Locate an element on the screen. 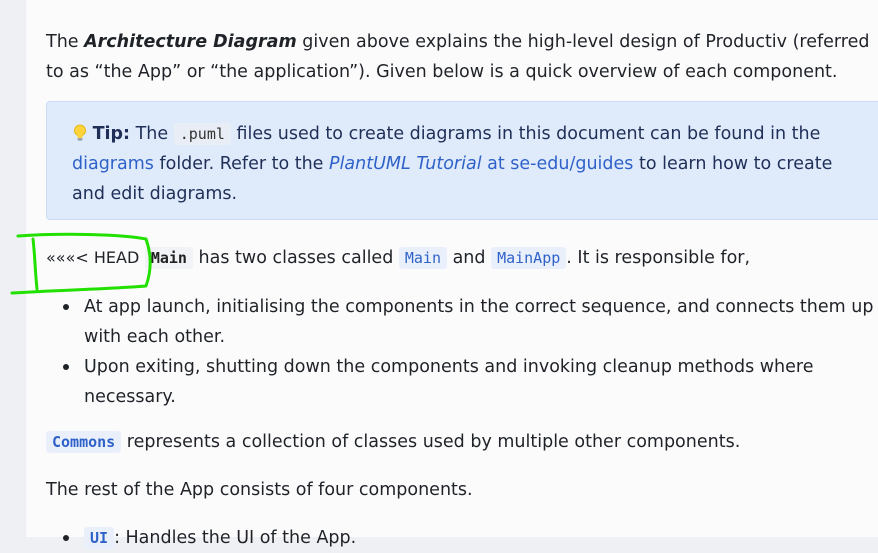  main-text: . It is responsible for, is located at coordinates (658, 258).